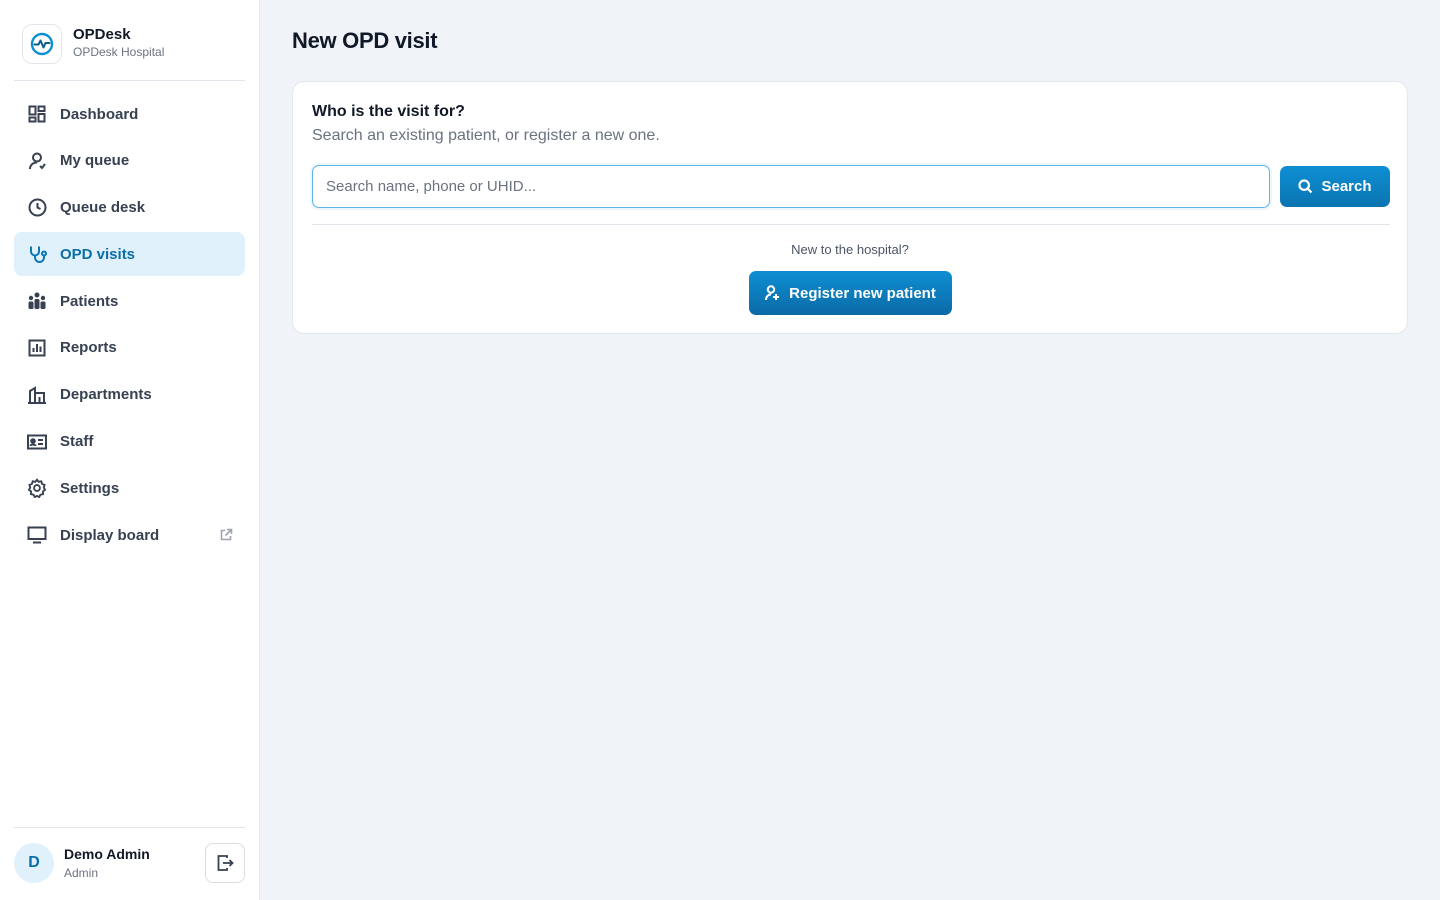 This screenshot has width=1440, height=900. I want to click on sidebar-item-my-queue: My queue, so click(129, 161).